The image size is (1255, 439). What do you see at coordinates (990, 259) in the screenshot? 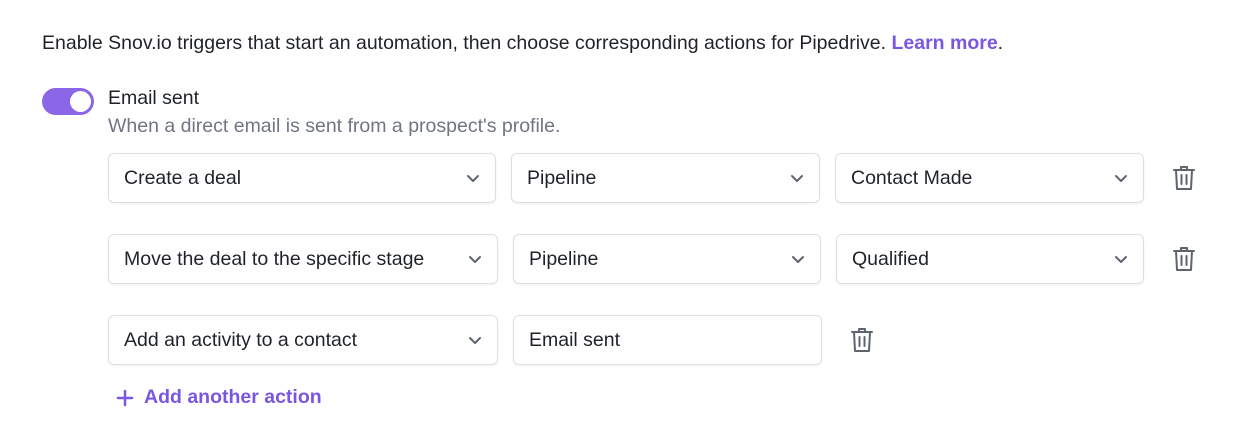
I see `stage-select: Qualified` at bounding box center [990, 259].